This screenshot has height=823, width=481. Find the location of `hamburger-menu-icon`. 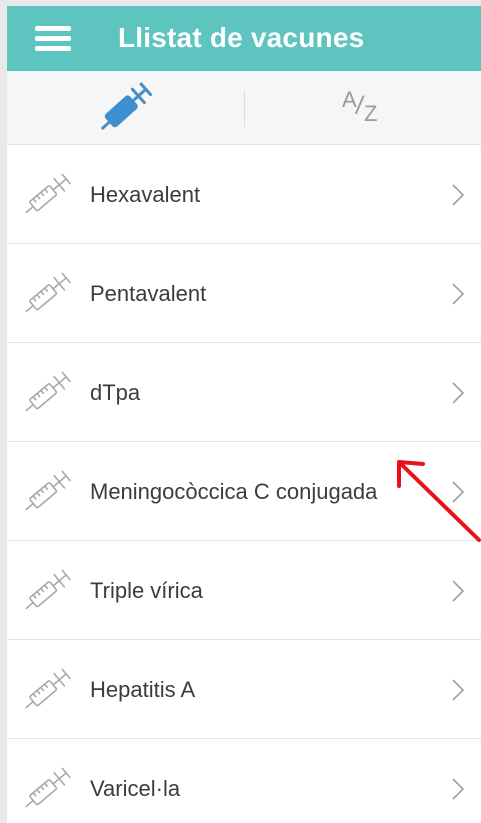

hamburger-menu-icon is located at coordinates (53, 39).